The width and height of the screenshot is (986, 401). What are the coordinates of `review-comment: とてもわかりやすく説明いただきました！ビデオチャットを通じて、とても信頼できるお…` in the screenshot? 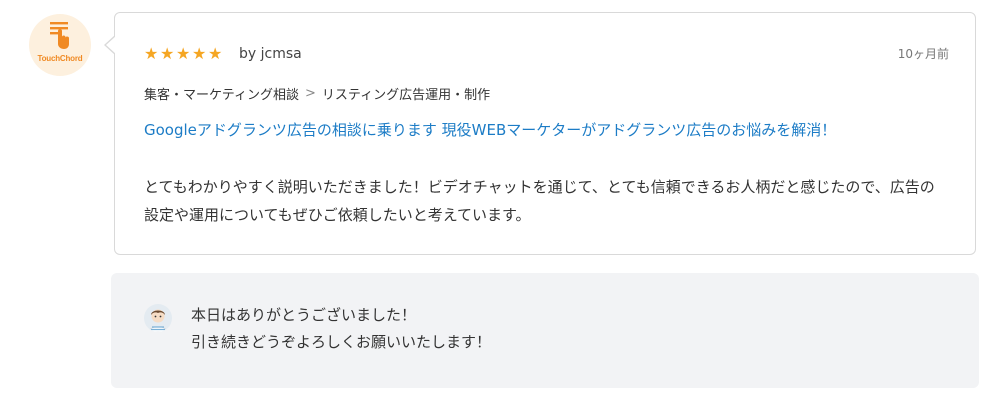 It's located at (539, 201).